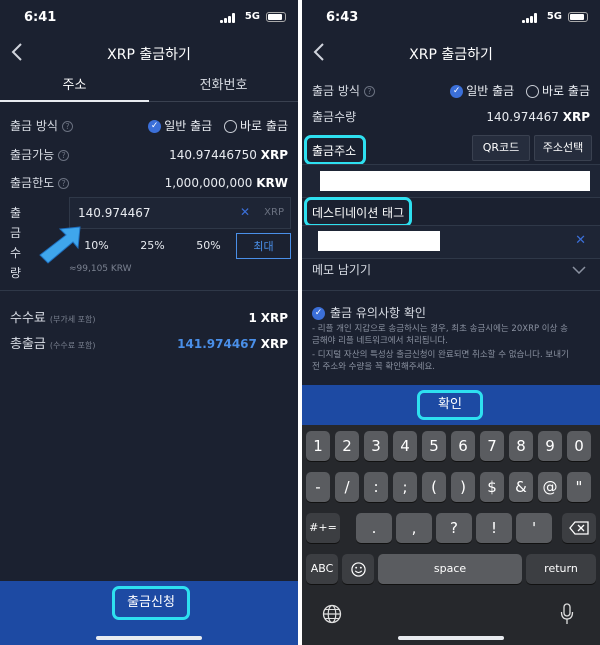  Describe the element at coordinates (579, 270) in the screenshot. I see `chevron-down-icon` at that location.